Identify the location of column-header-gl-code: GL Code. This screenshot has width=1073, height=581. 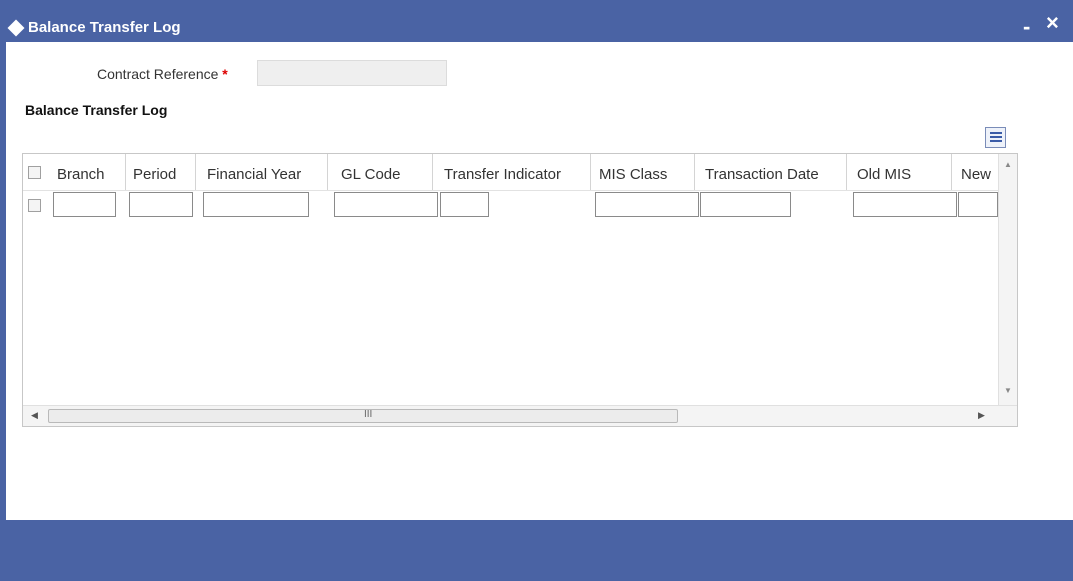
(371, 174).